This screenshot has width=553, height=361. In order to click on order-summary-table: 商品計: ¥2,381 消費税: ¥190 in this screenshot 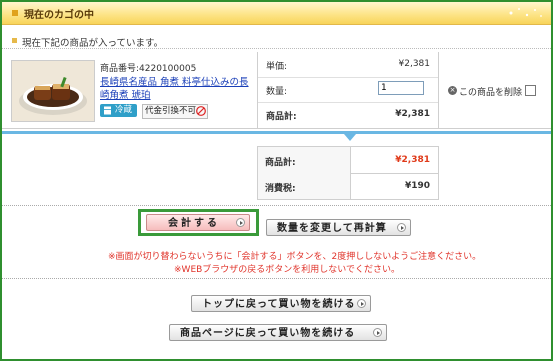, I will do `click(348, 173)`.